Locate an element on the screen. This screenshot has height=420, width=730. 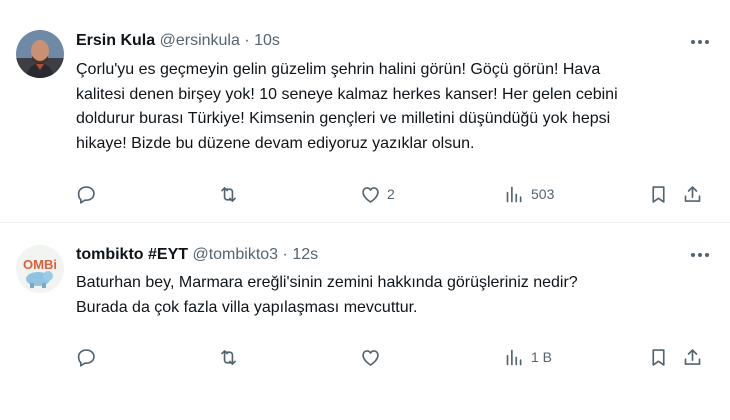
like-button is located at coordinates (373, 357).